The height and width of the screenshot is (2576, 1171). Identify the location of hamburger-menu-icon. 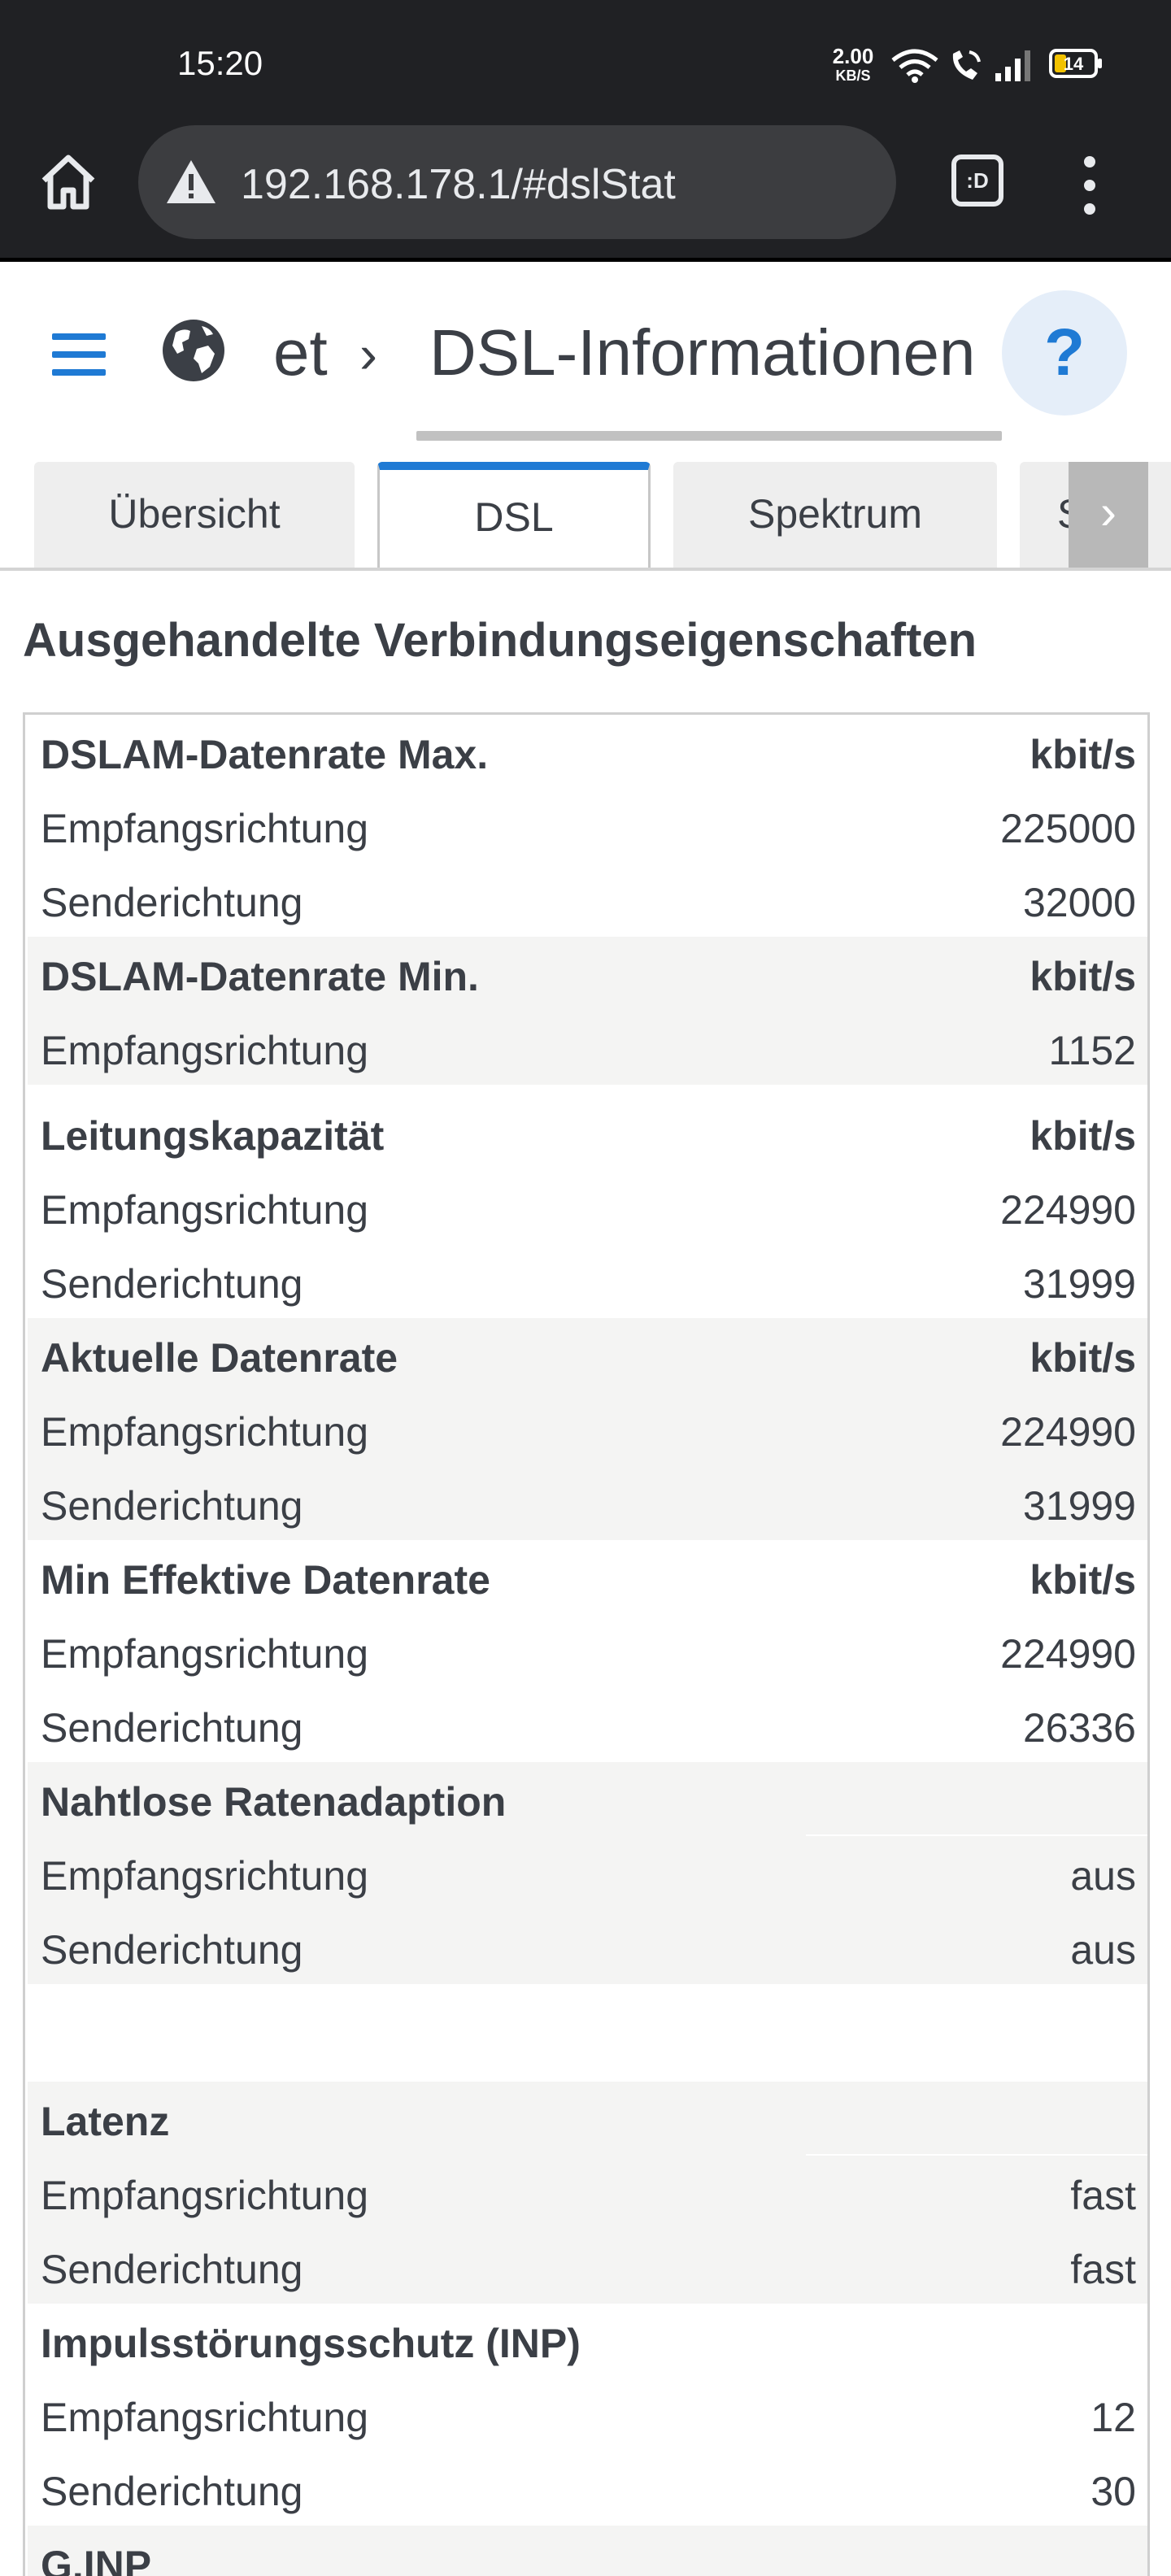
(79, 355).